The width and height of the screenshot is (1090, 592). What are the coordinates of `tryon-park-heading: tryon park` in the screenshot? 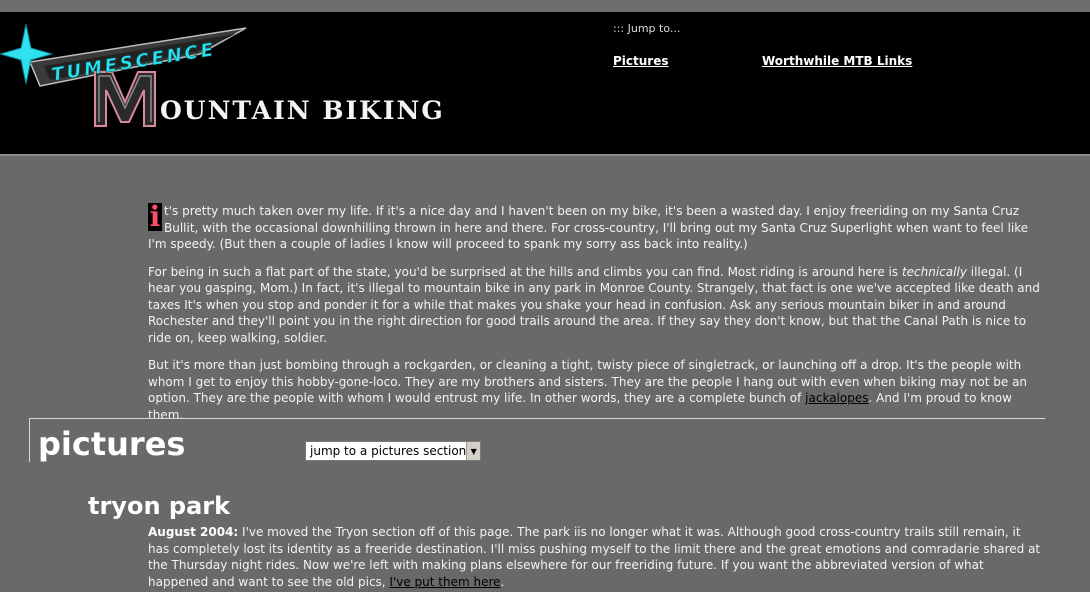 It's located at (159, 506).